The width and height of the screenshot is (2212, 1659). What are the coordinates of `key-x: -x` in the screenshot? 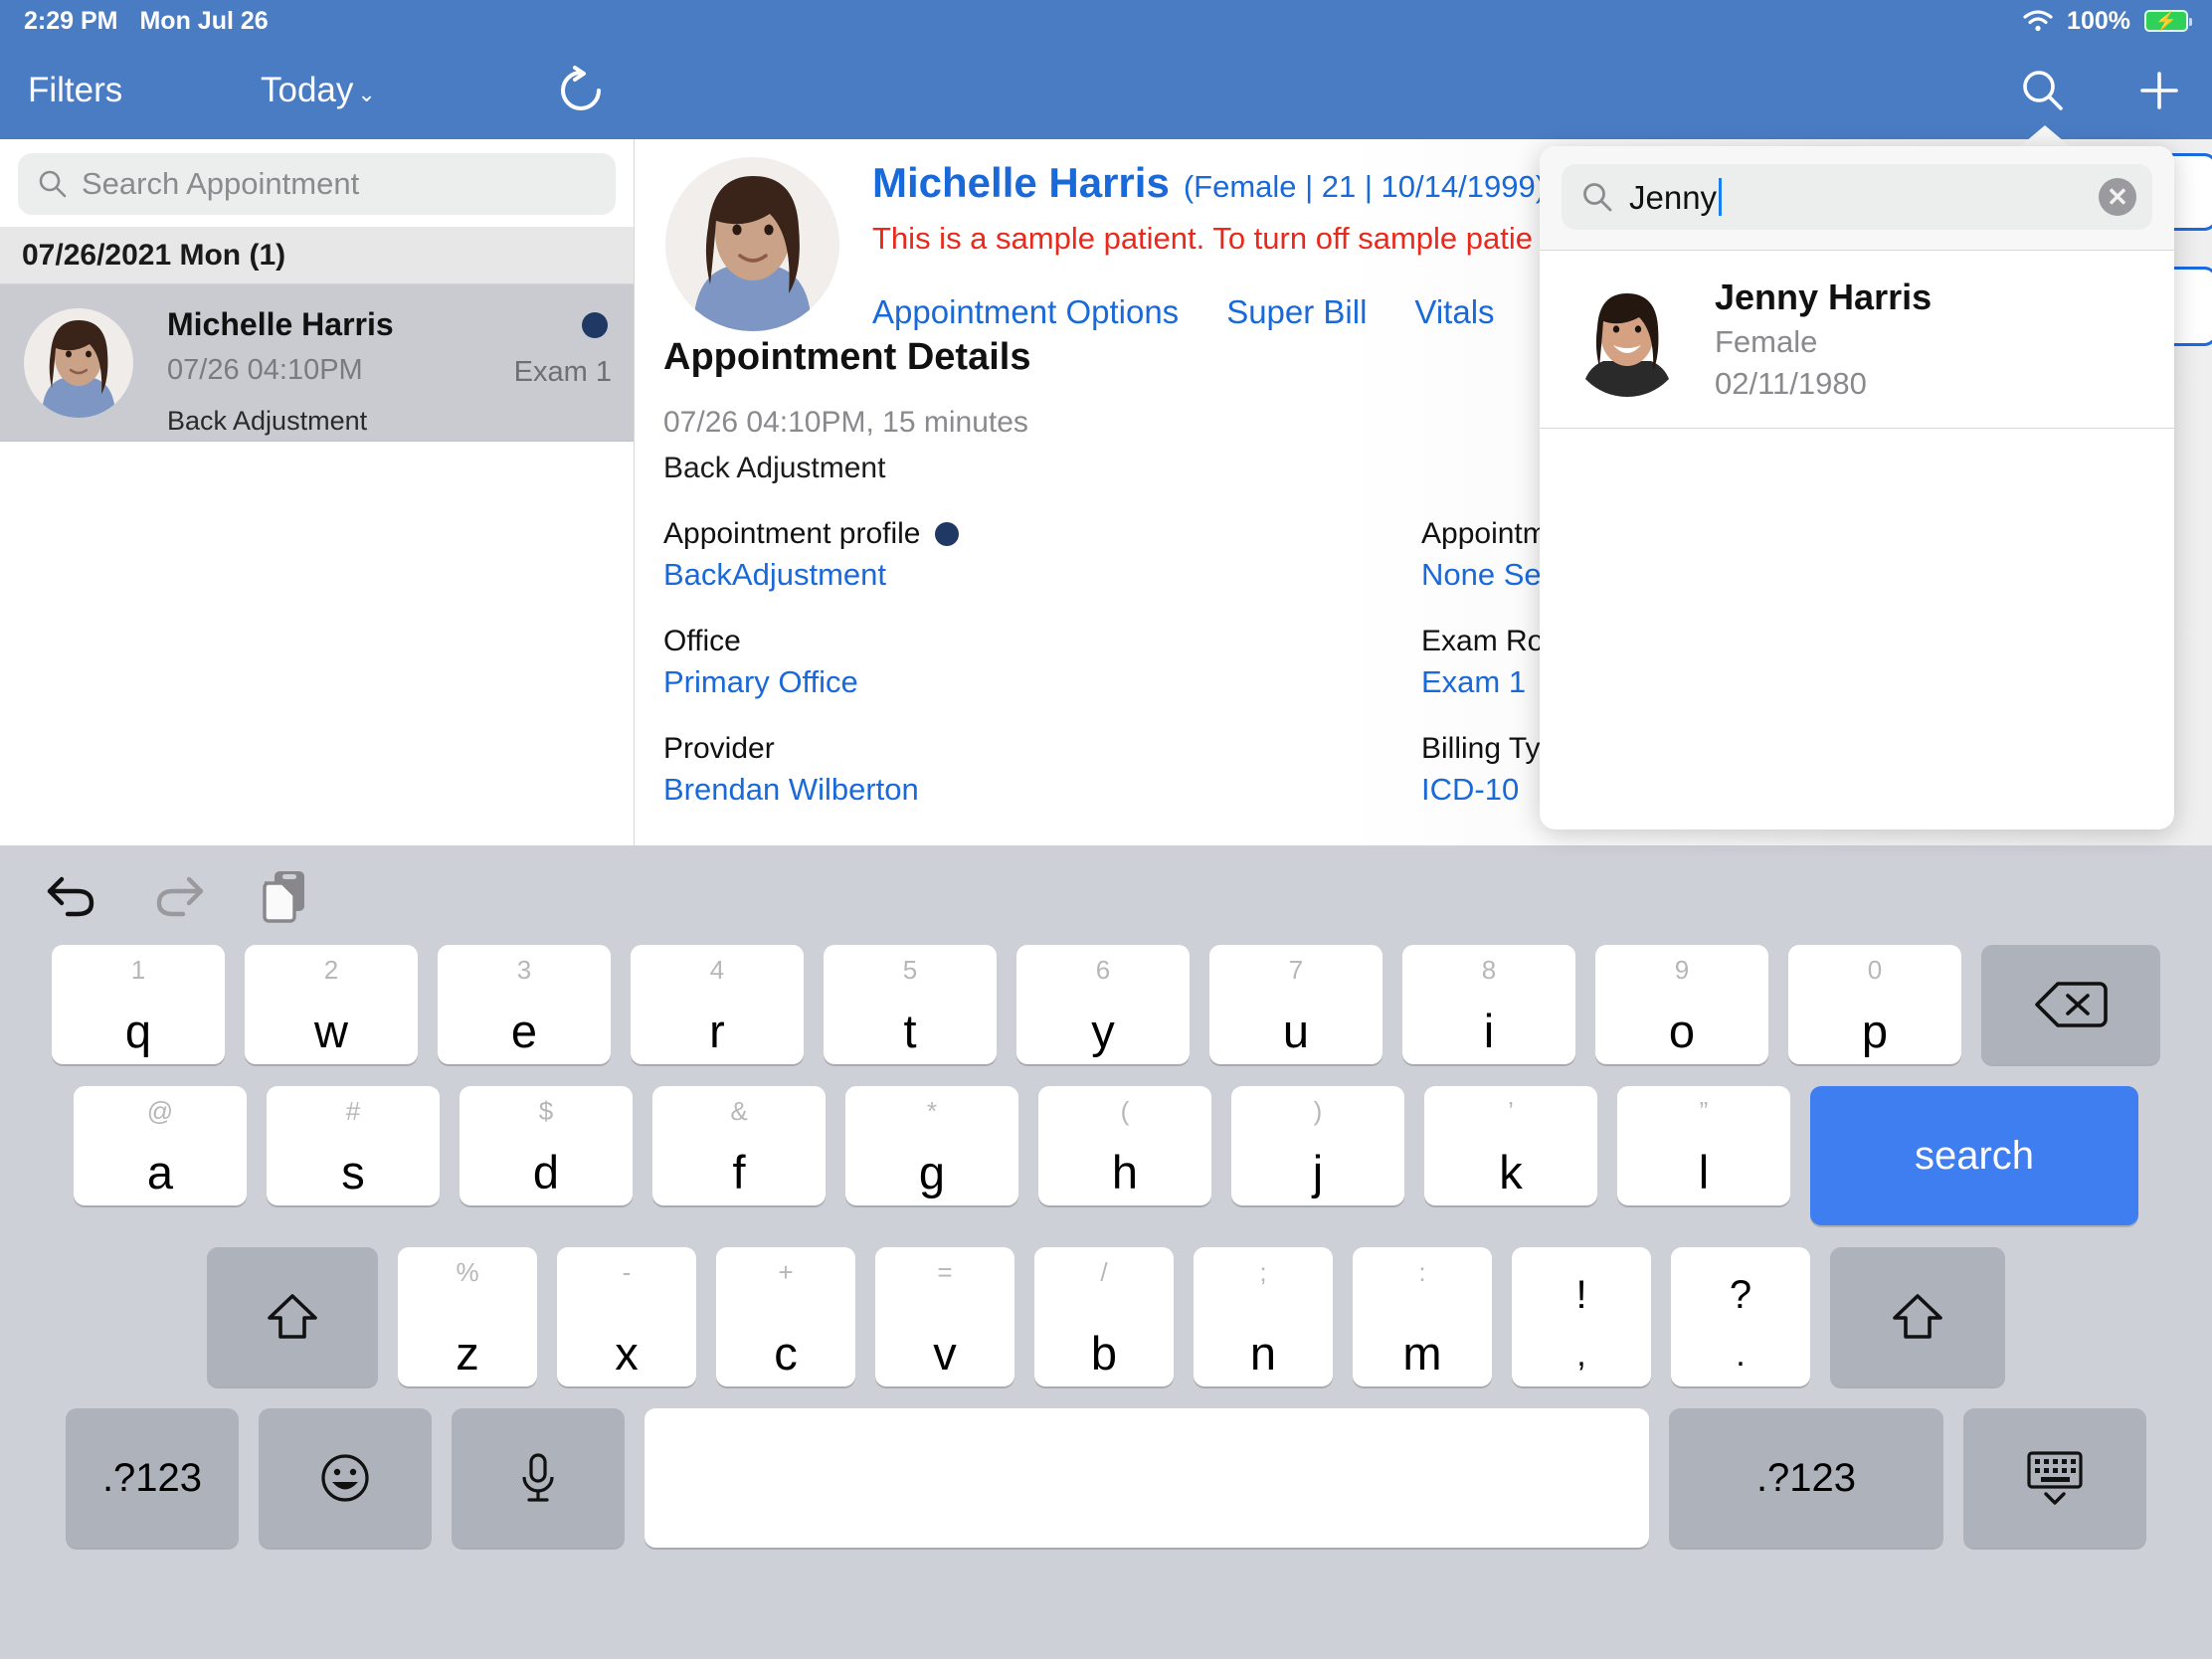 It's located at (626, 1316).